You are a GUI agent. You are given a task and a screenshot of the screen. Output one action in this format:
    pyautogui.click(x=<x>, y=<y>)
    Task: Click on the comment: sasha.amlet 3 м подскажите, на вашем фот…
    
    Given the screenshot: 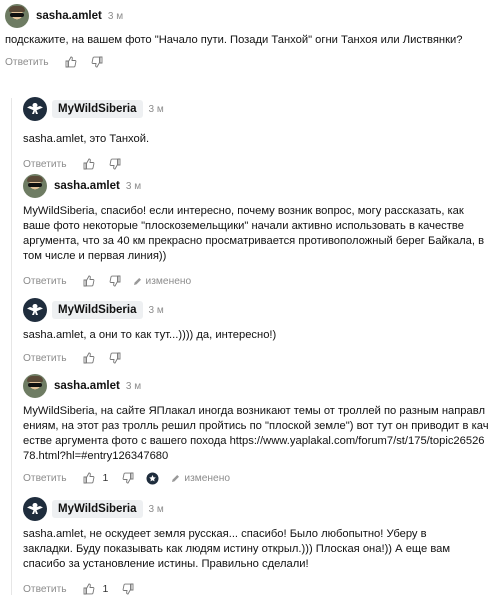 What is the action you would take?
    pyautogui.click(x=247, y=36)
    